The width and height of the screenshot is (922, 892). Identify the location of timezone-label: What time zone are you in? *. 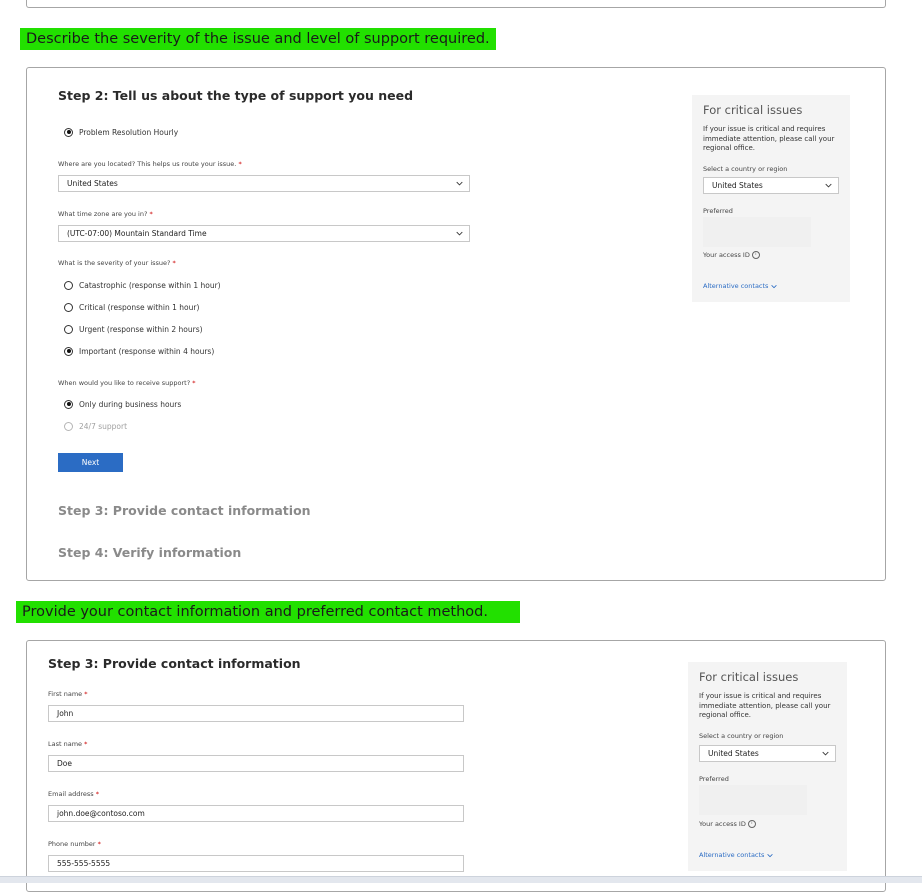
(105, 214).